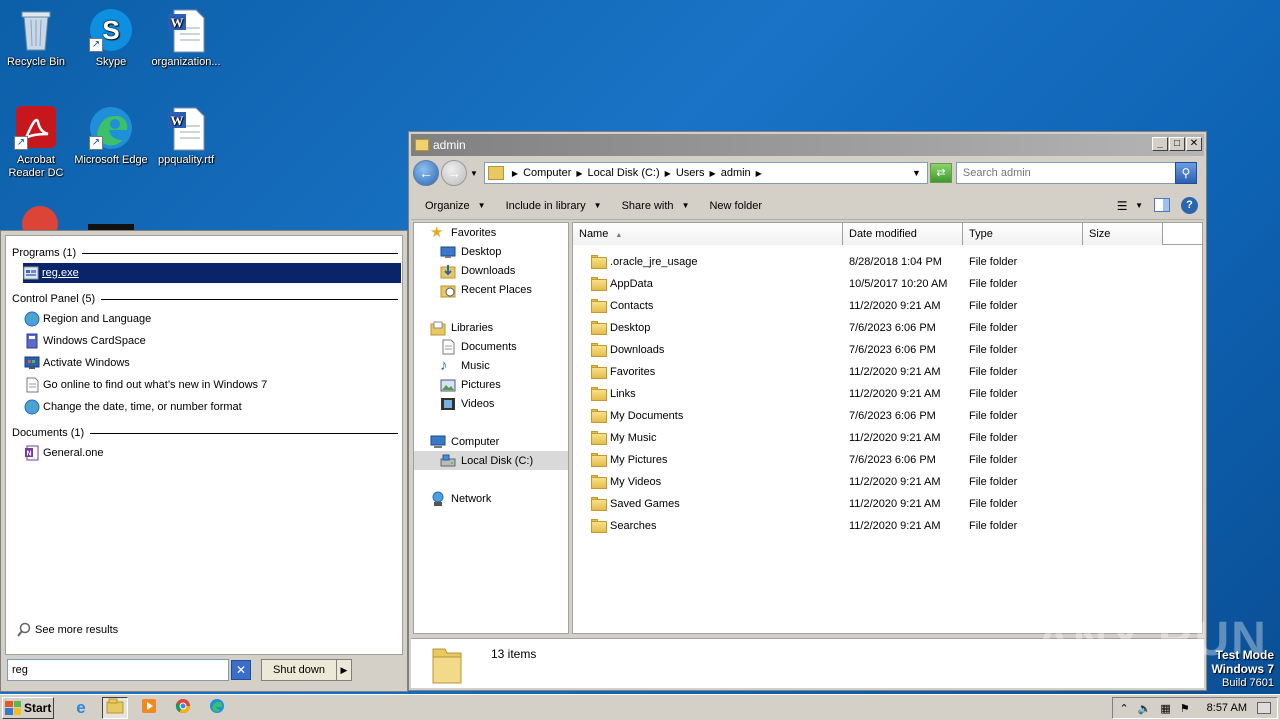  I want to click on include-in-library-menu: Include in library ▼, so click(554, 206).